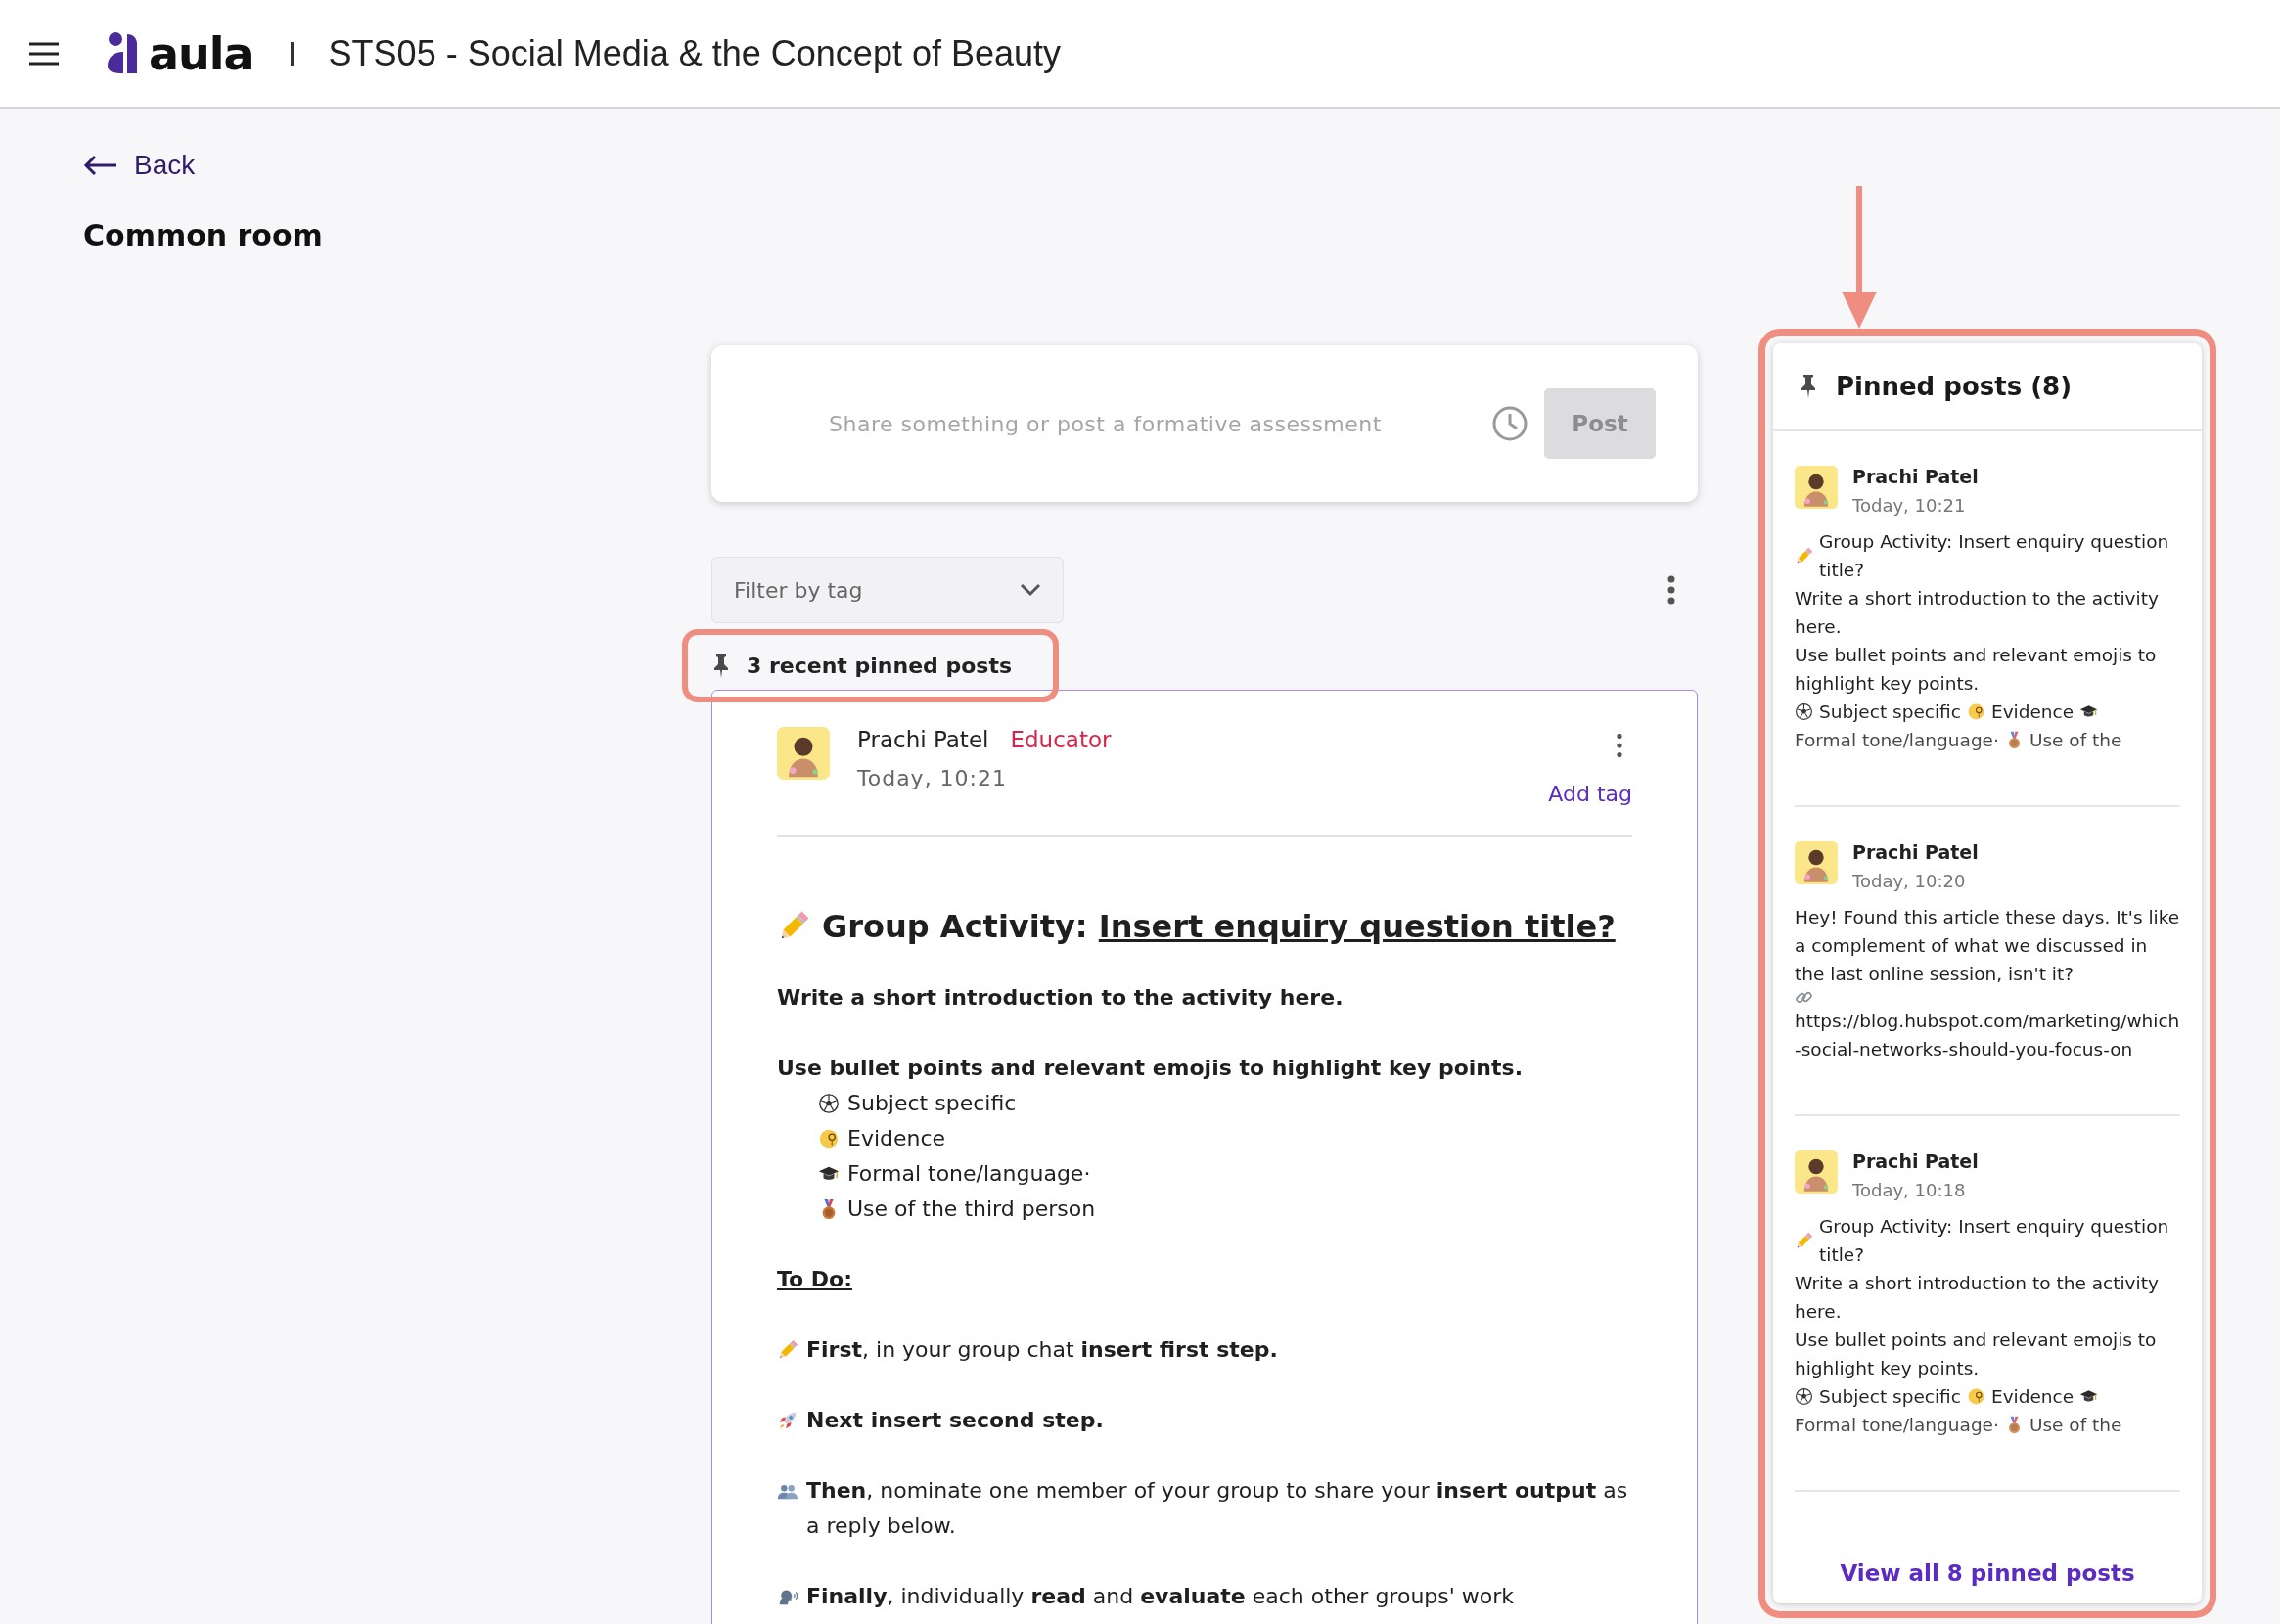 The image size is (2280, 1624). I want to click on bullet-text: Subject specific, so click(932, 1103).